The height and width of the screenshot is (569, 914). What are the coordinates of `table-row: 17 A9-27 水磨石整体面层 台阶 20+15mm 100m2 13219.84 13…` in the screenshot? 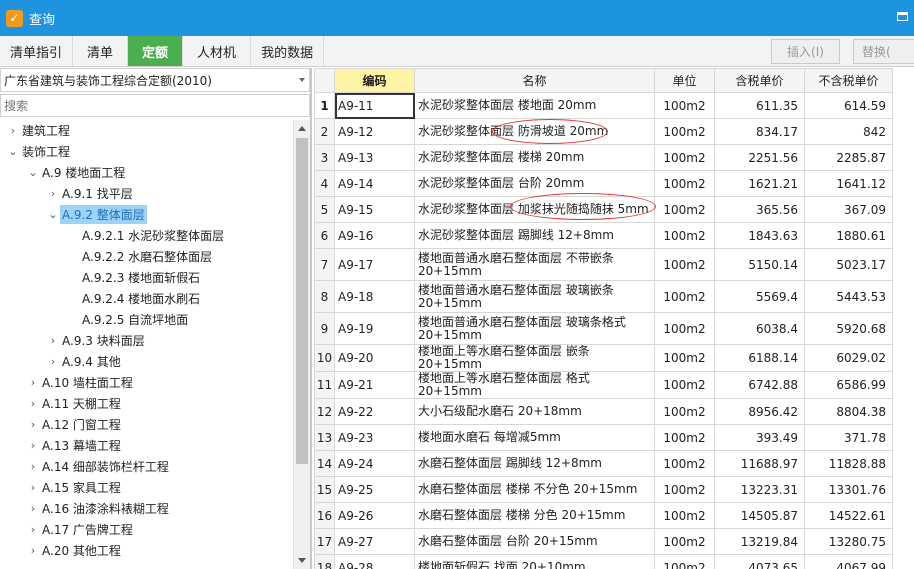 It's located at (603, 541).